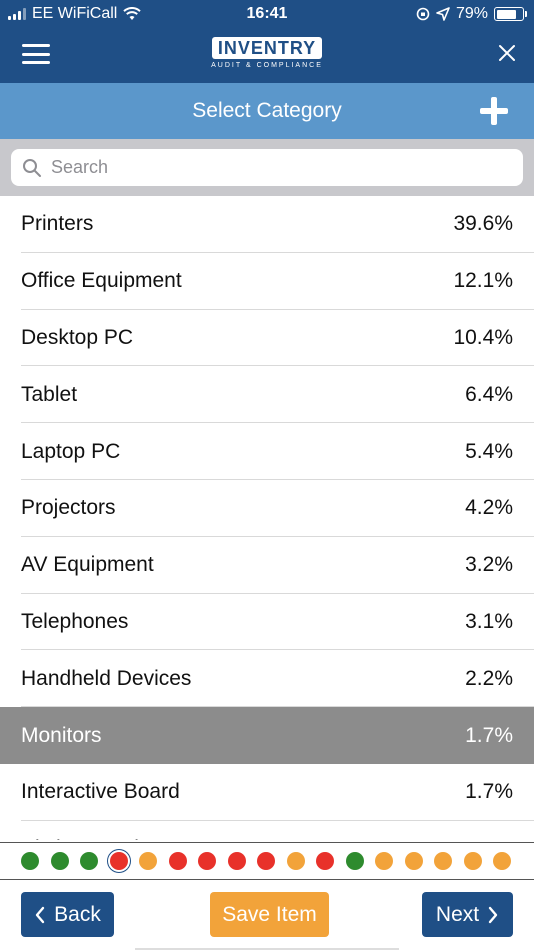 This screenshot has height=950, width=534. What do you see at coordinates (489, 508) in the screenshot?
I see `category-percent: 4.2%` at bounding box center [489, 508].